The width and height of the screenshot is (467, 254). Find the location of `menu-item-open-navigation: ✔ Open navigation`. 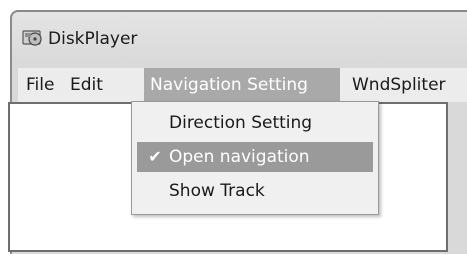

menu-item-open-navigation: ✔ Open navigation is located at coordinates (255, 157).